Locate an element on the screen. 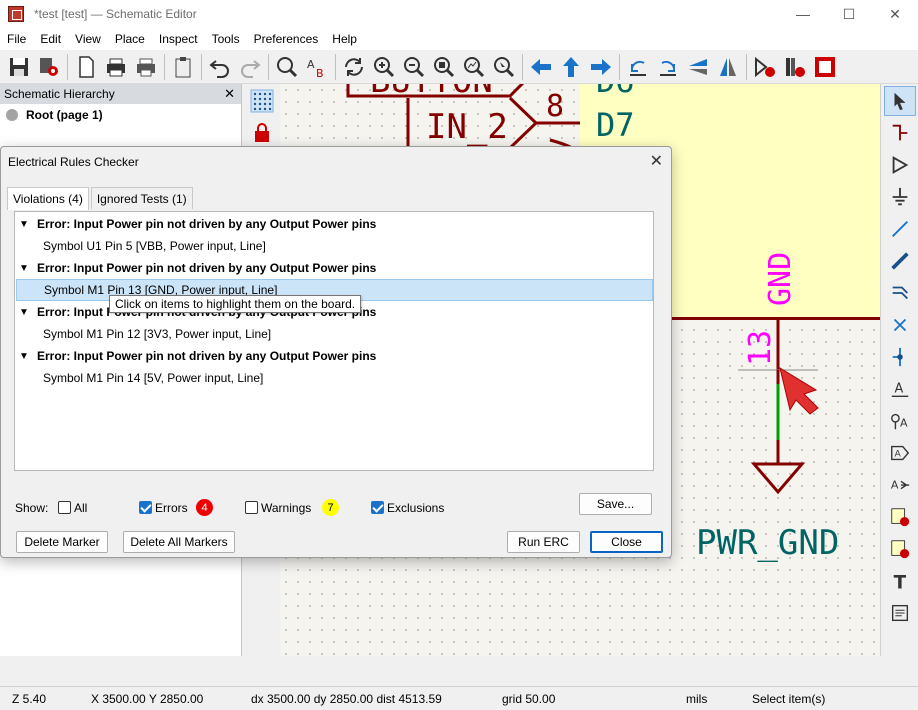  navigate-forward-icon is located at coordinates (601, 67).